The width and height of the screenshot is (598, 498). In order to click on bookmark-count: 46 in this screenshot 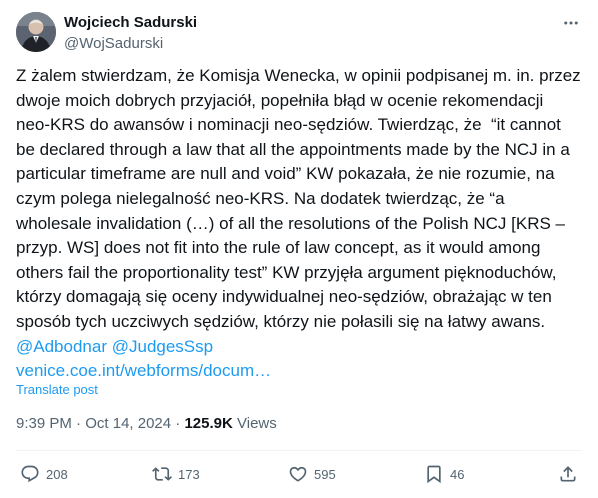, I will do `click(457, 474)`.